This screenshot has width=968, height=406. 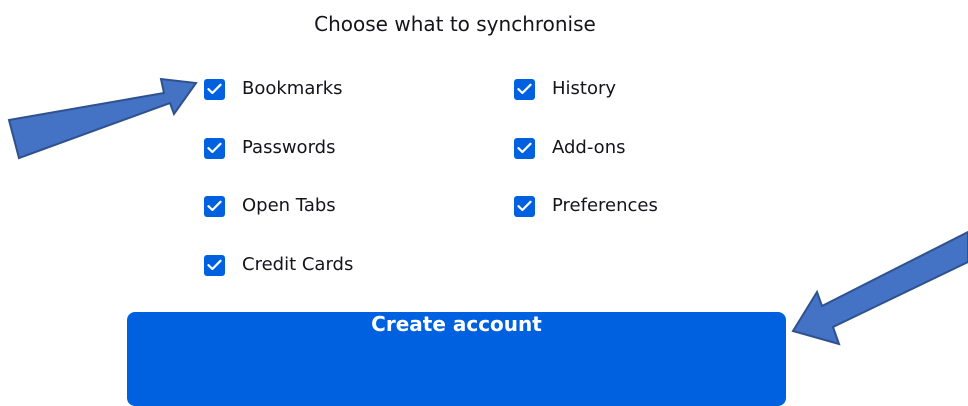 I want to click on annotation-arrow-bookmarks-icon, so click(x=102, y=118).